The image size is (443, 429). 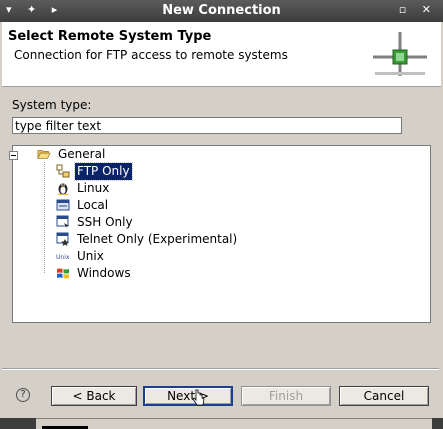 I want to click on next-button: Next >, so click(x=188, y=396).